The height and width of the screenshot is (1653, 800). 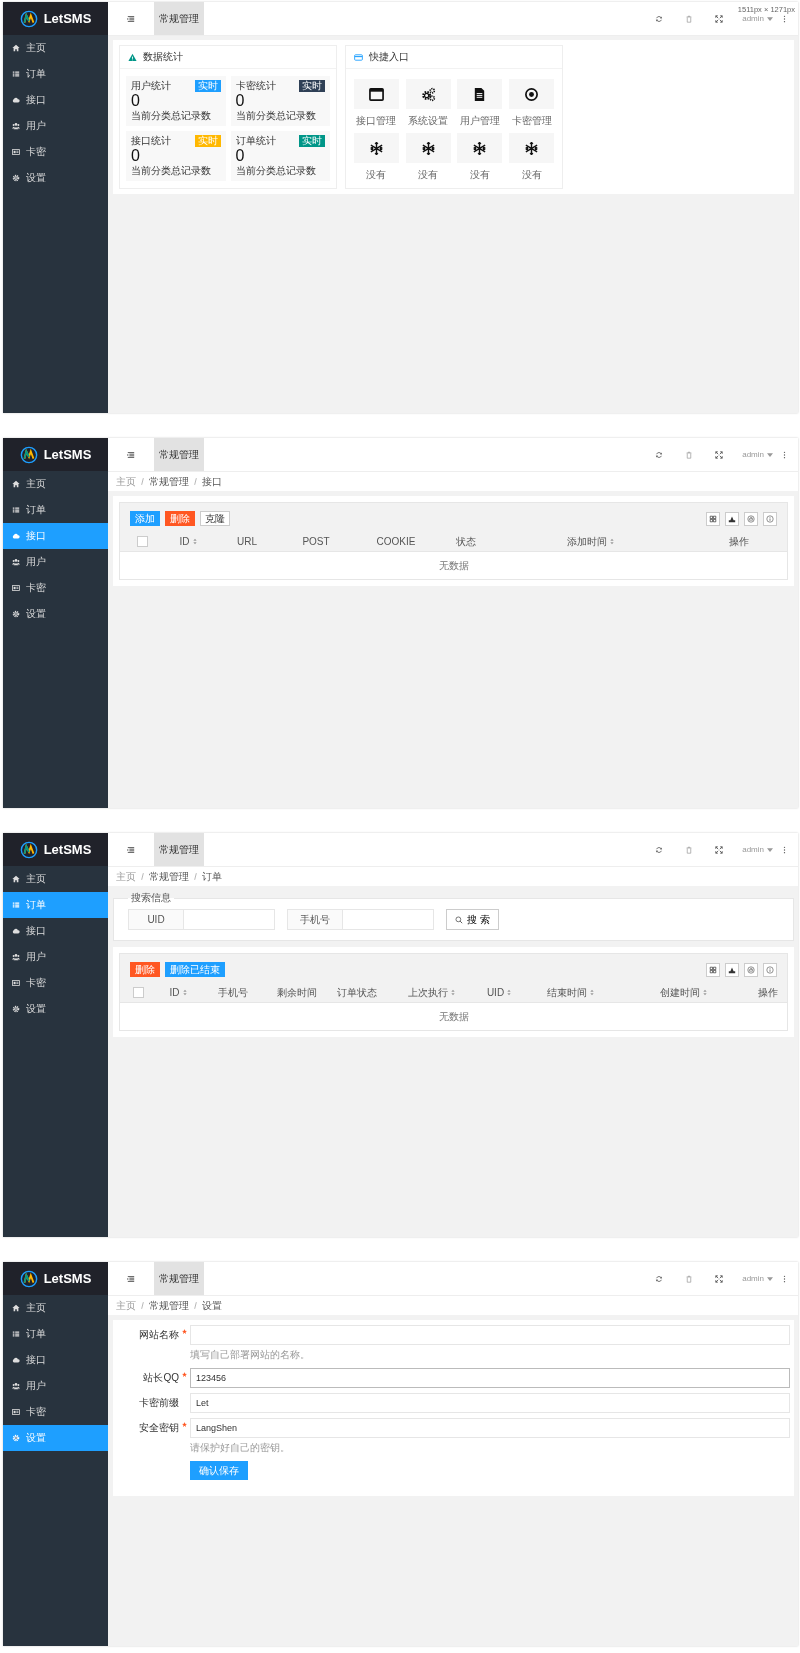 I want to click on breadcrumb-link: 接口, so click(x=212, y=481).